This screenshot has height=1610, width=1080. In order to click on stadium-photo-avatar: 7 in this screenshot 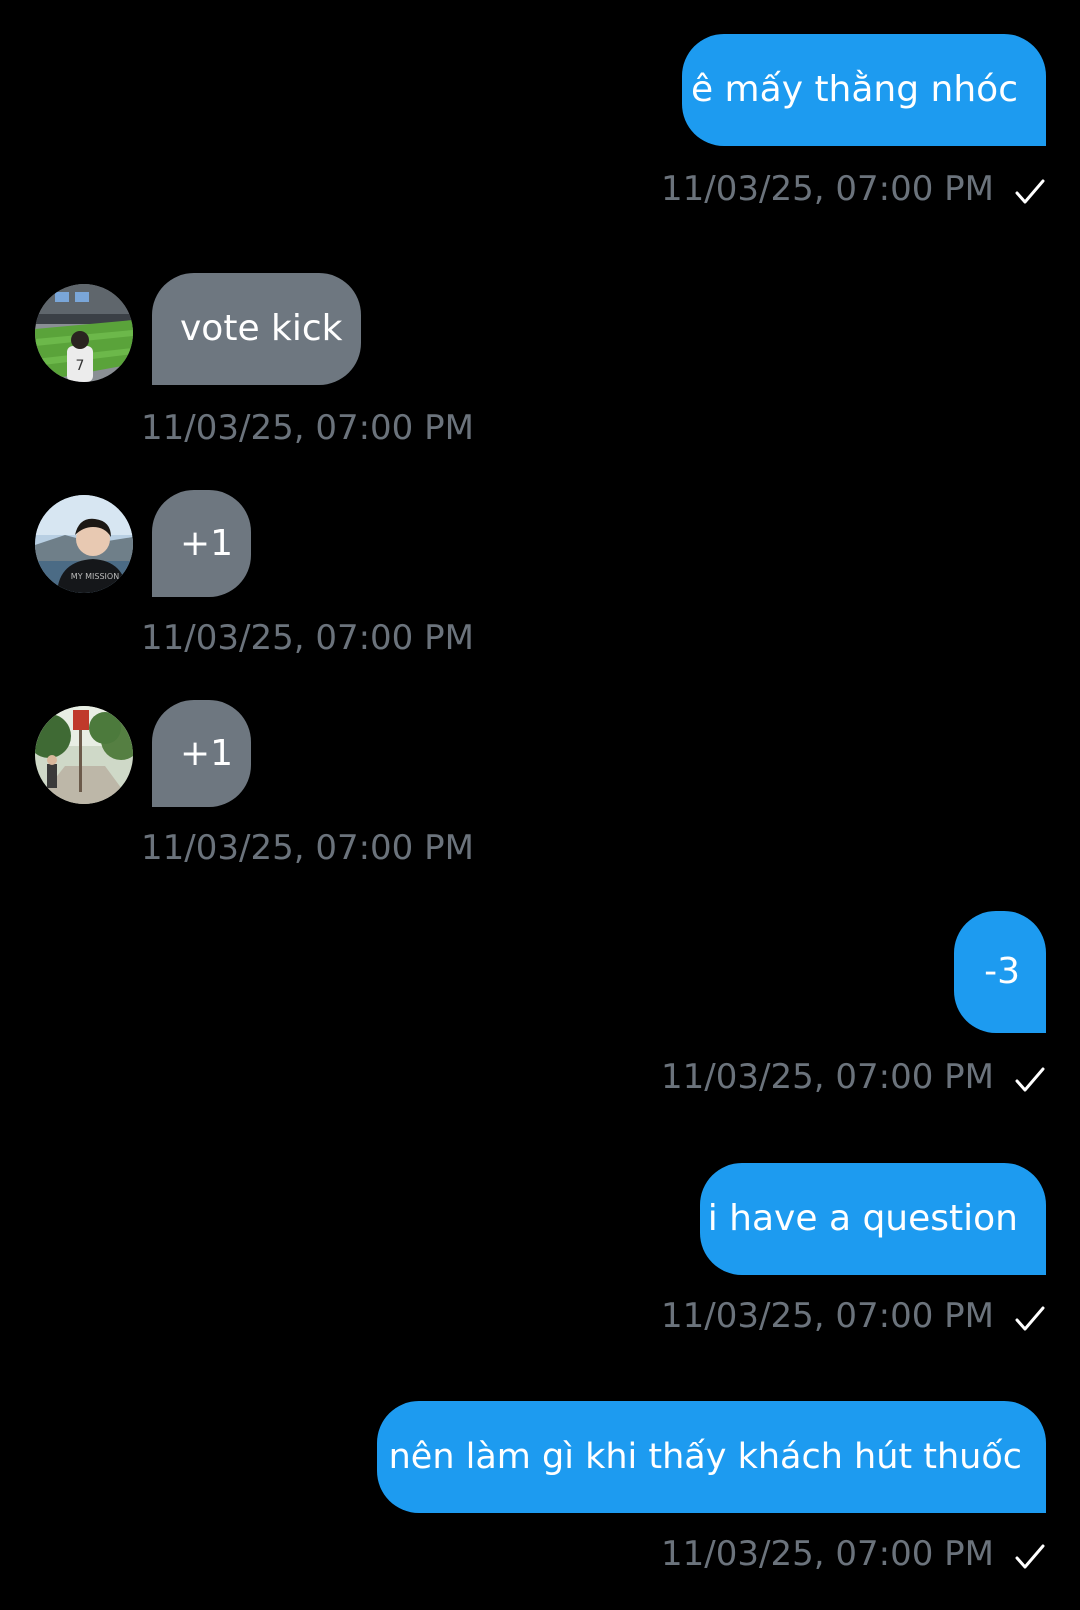, I will do `click(84, 333)`.